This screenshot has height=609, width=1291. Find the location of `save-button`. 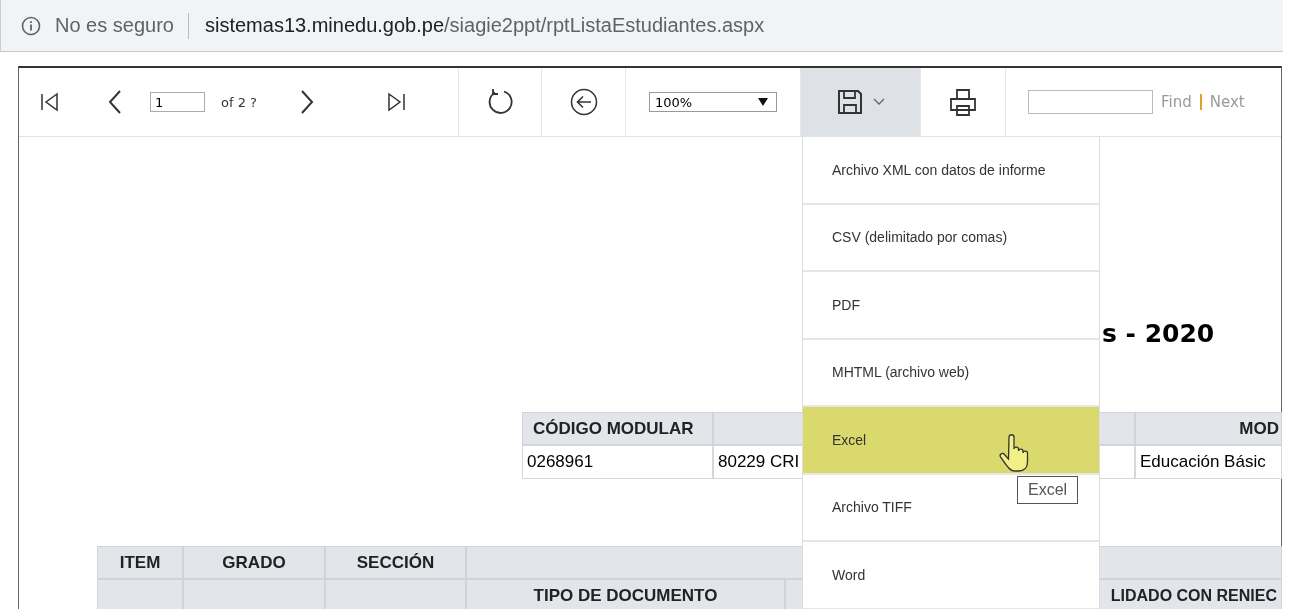

save-button is located at coordinates (861, 102).